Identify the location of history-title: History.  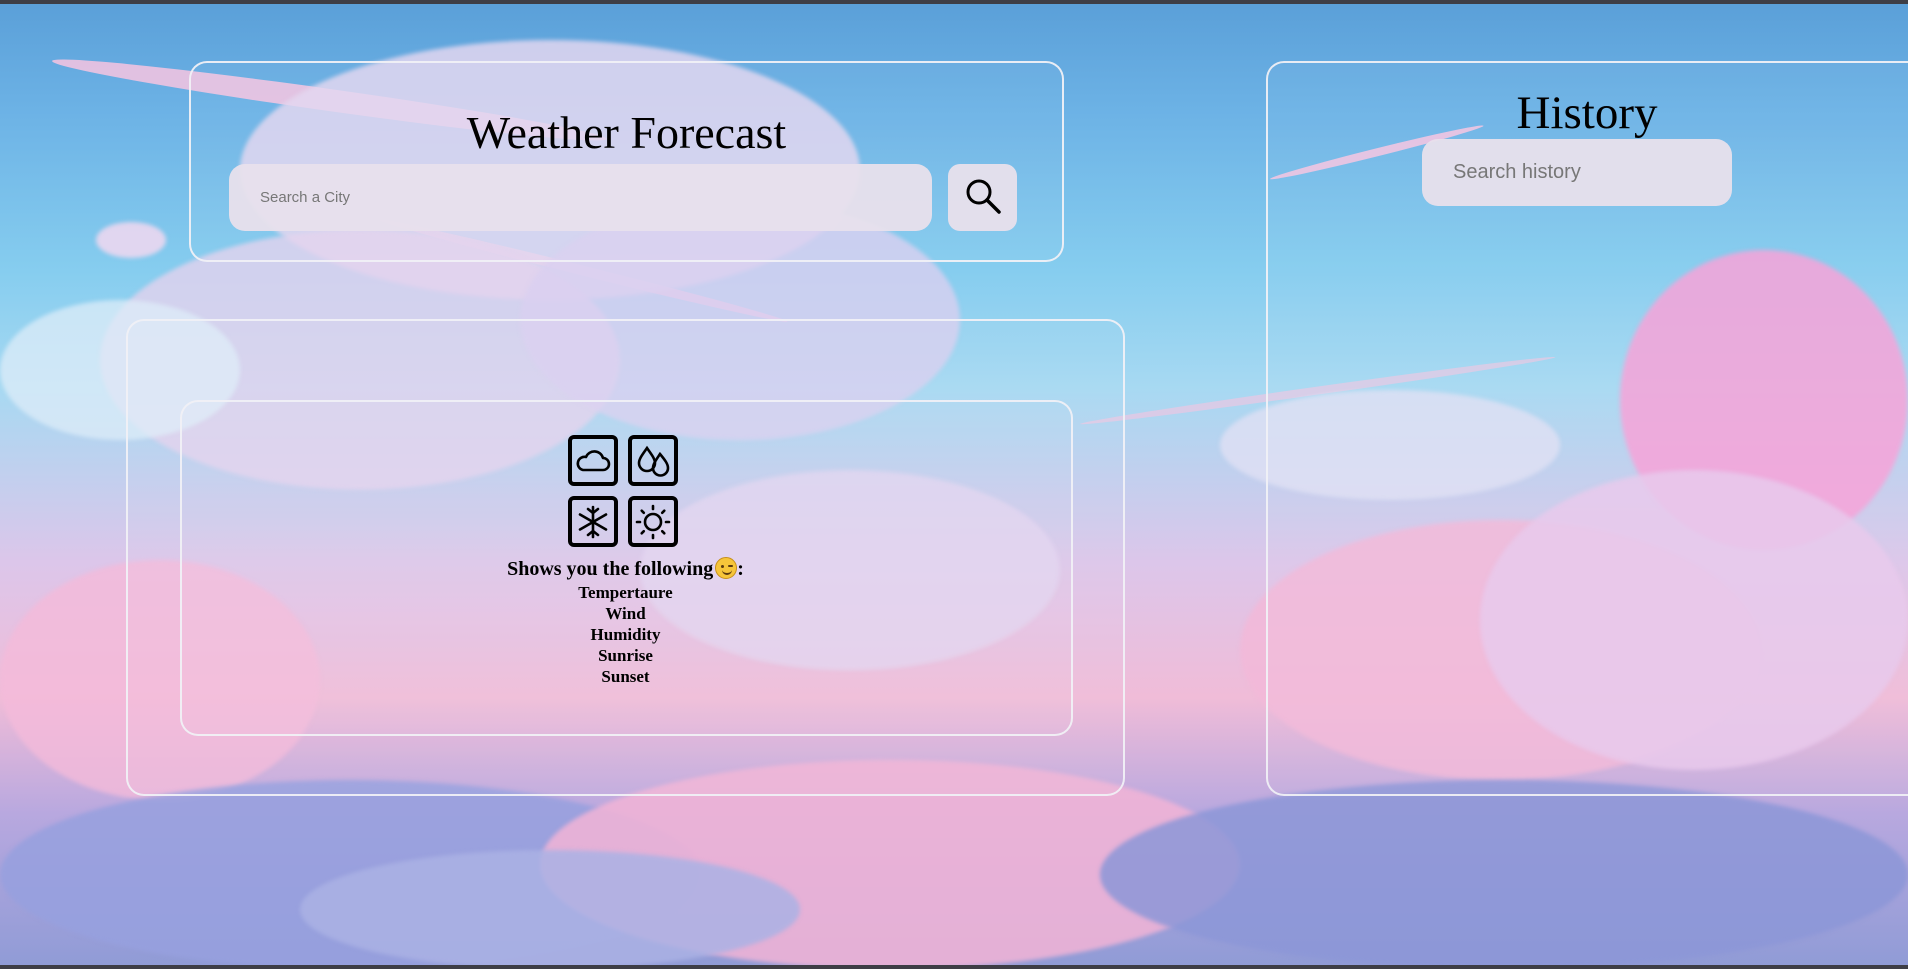
(1587, 113).